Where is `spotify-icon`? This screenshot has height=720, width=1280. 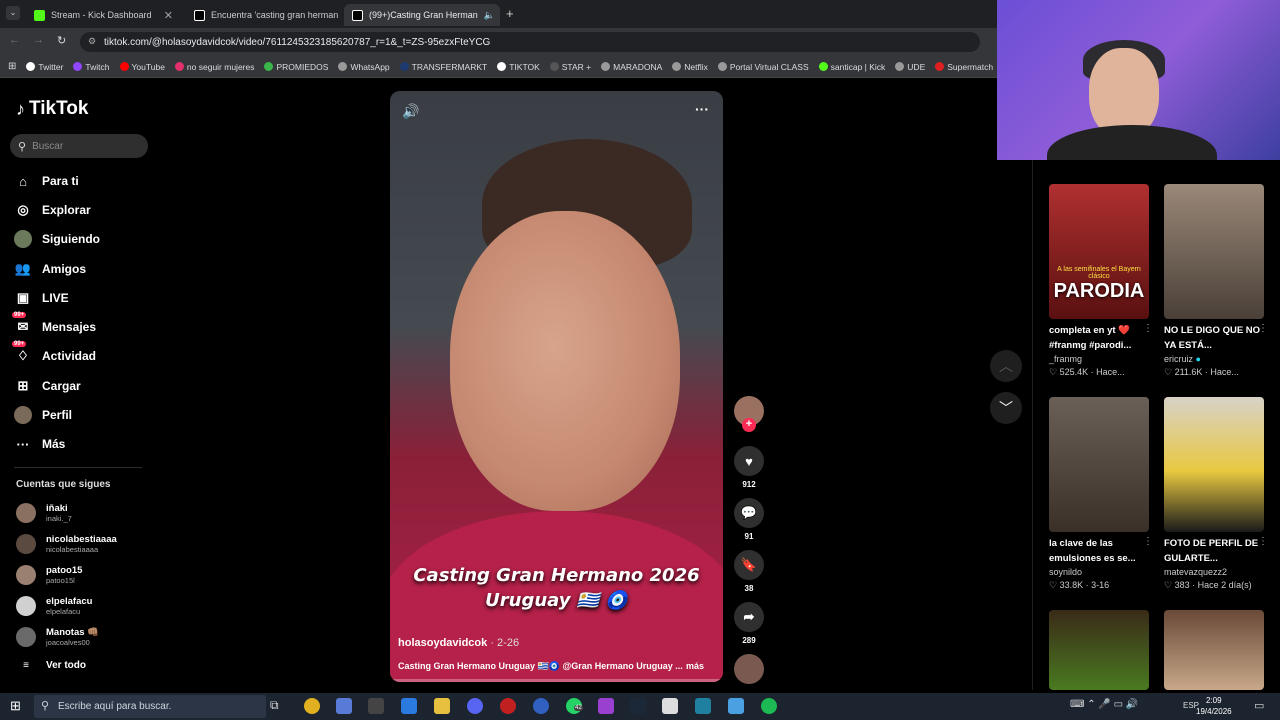
spotify-icon is located at coordinates (769, 706).